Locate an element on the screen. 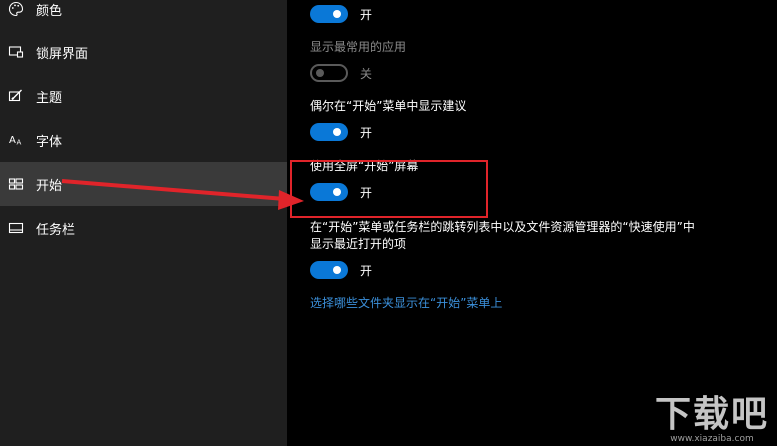 Image resolution: width=777 pixels, height=446 pixels. sidebar-item-label: 开始 is located at coordinates (49, 186).